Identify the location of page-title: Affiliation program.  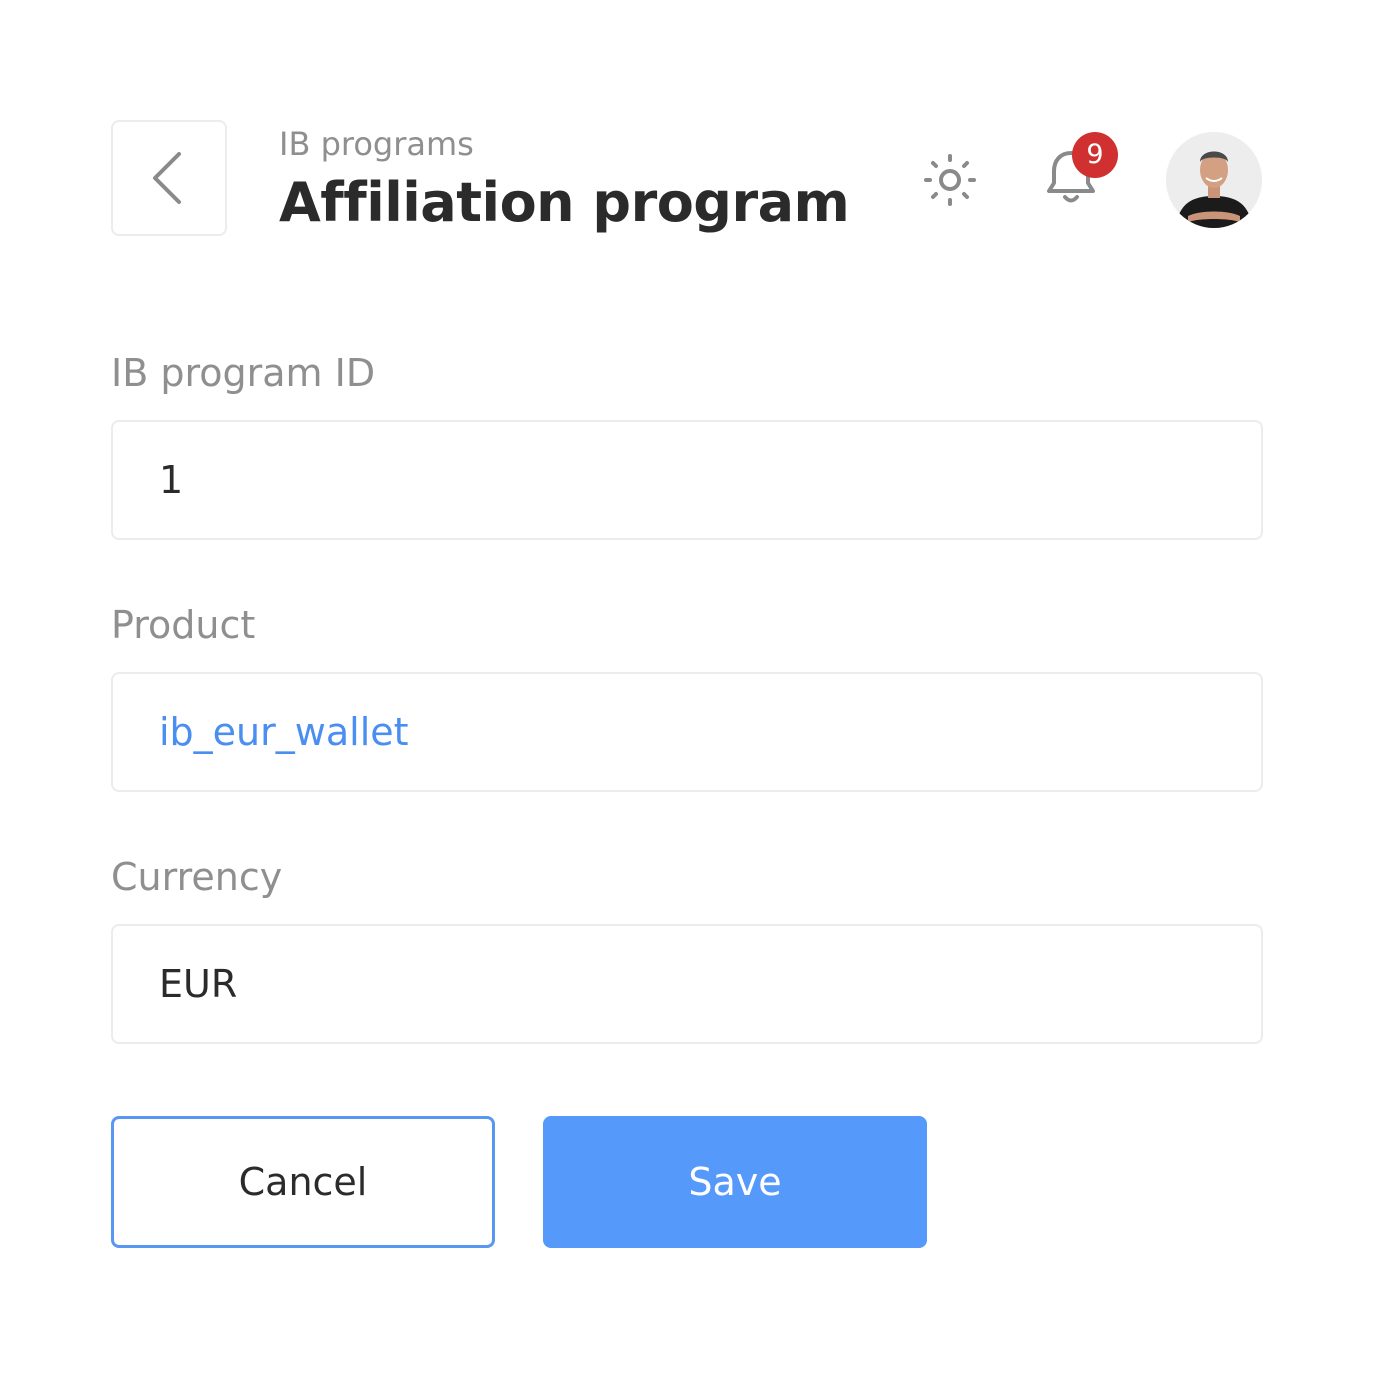
(564, 202).